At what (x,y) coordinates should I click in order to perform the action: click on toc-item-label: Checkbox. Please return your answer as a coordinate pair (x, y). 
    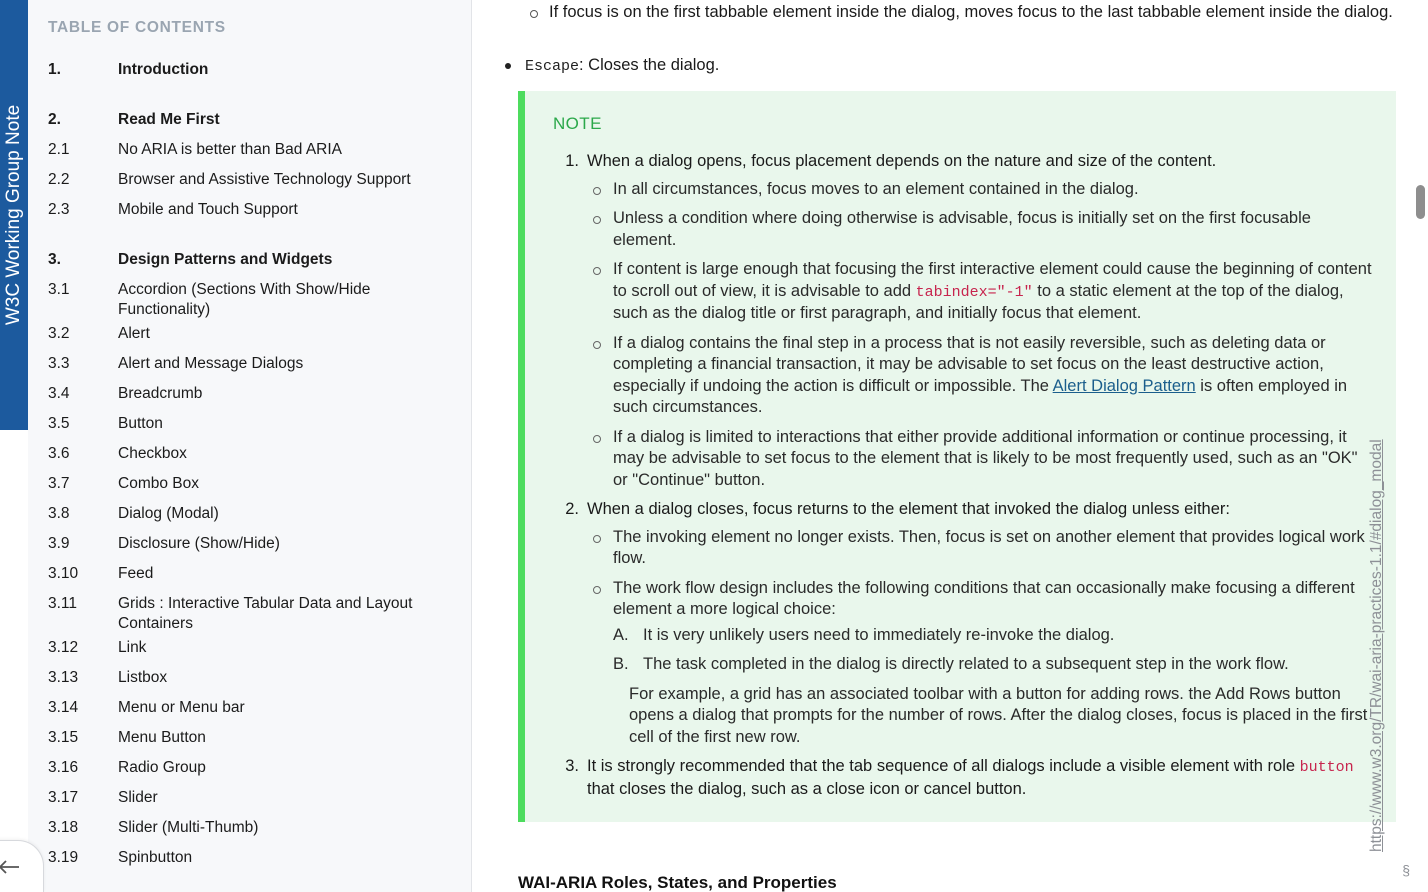
    Looking at the image, I should click on (152, 453).